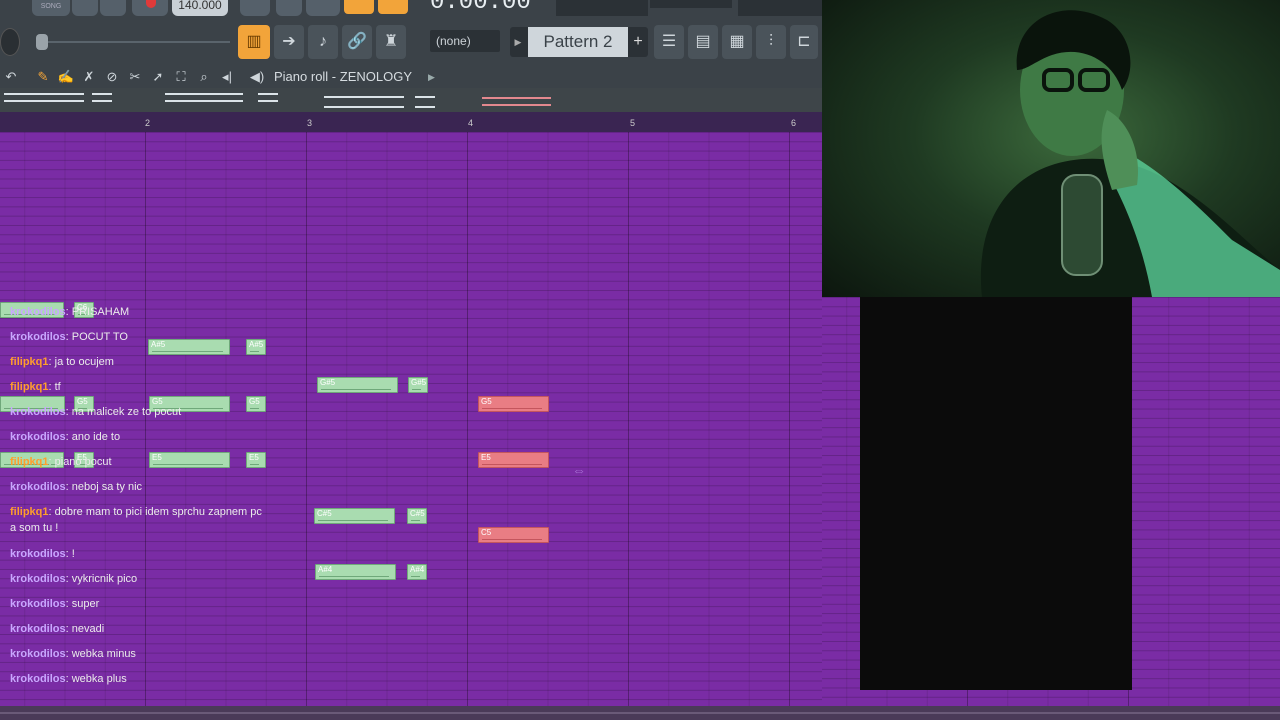  What do you see at coordinates (158, 77) in the screenshot?
I see `select-icon: ➚` at bounding box center [158, 77].